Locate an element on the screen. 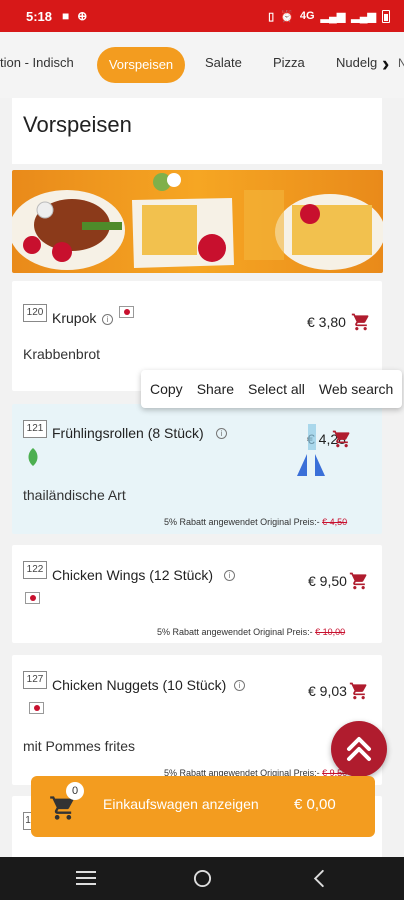 Image resolution: width=404 pixels, height=900 pixels. item-title: Frühlingsrollen (8 Stück) is located at coordinates (128, 433).